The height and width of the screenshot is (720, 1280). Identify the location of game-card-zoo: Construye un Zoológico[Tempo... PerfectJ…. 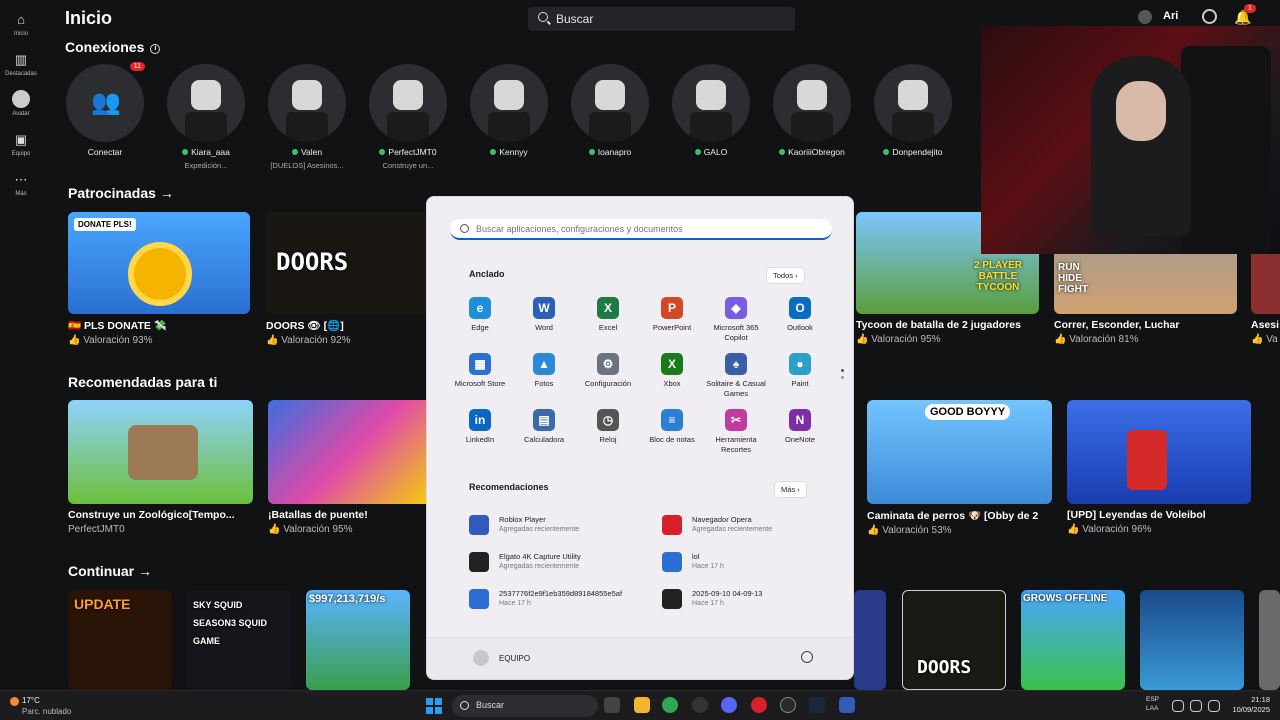
(160, 467).